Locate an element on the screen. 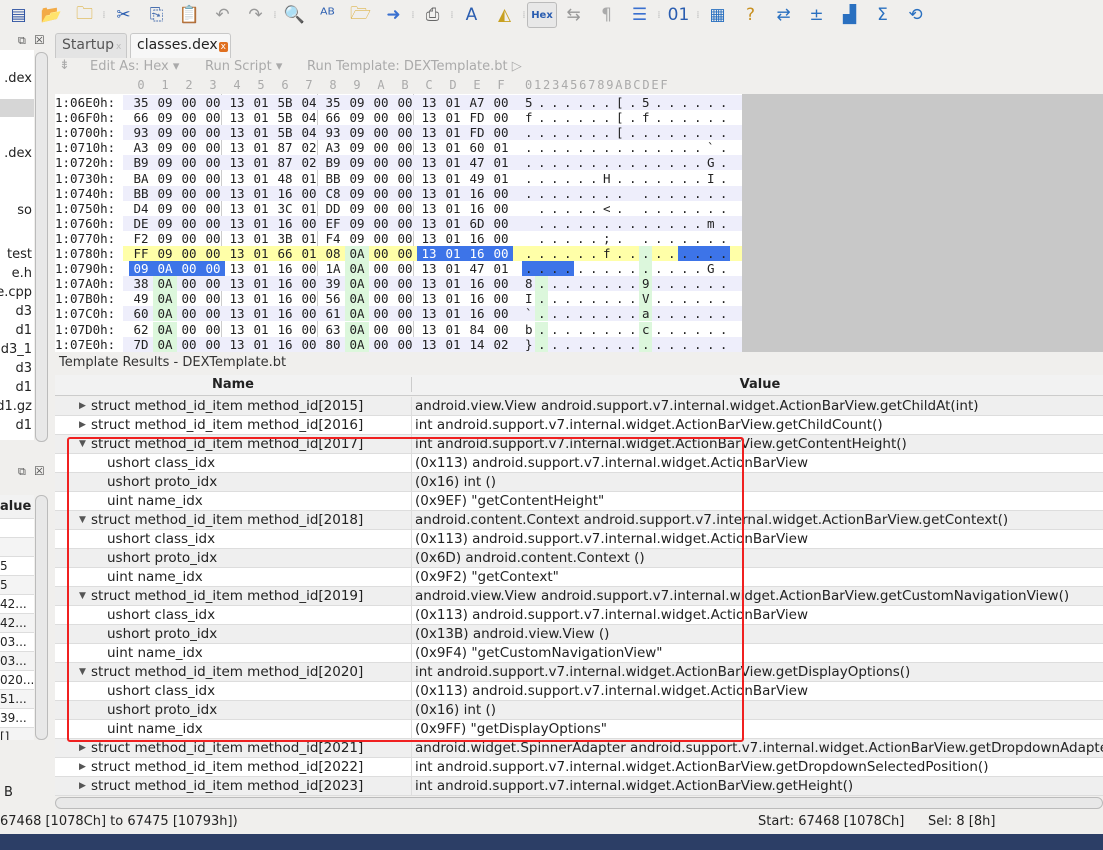  column-header-value: Value is located at coordinates (759, 384).